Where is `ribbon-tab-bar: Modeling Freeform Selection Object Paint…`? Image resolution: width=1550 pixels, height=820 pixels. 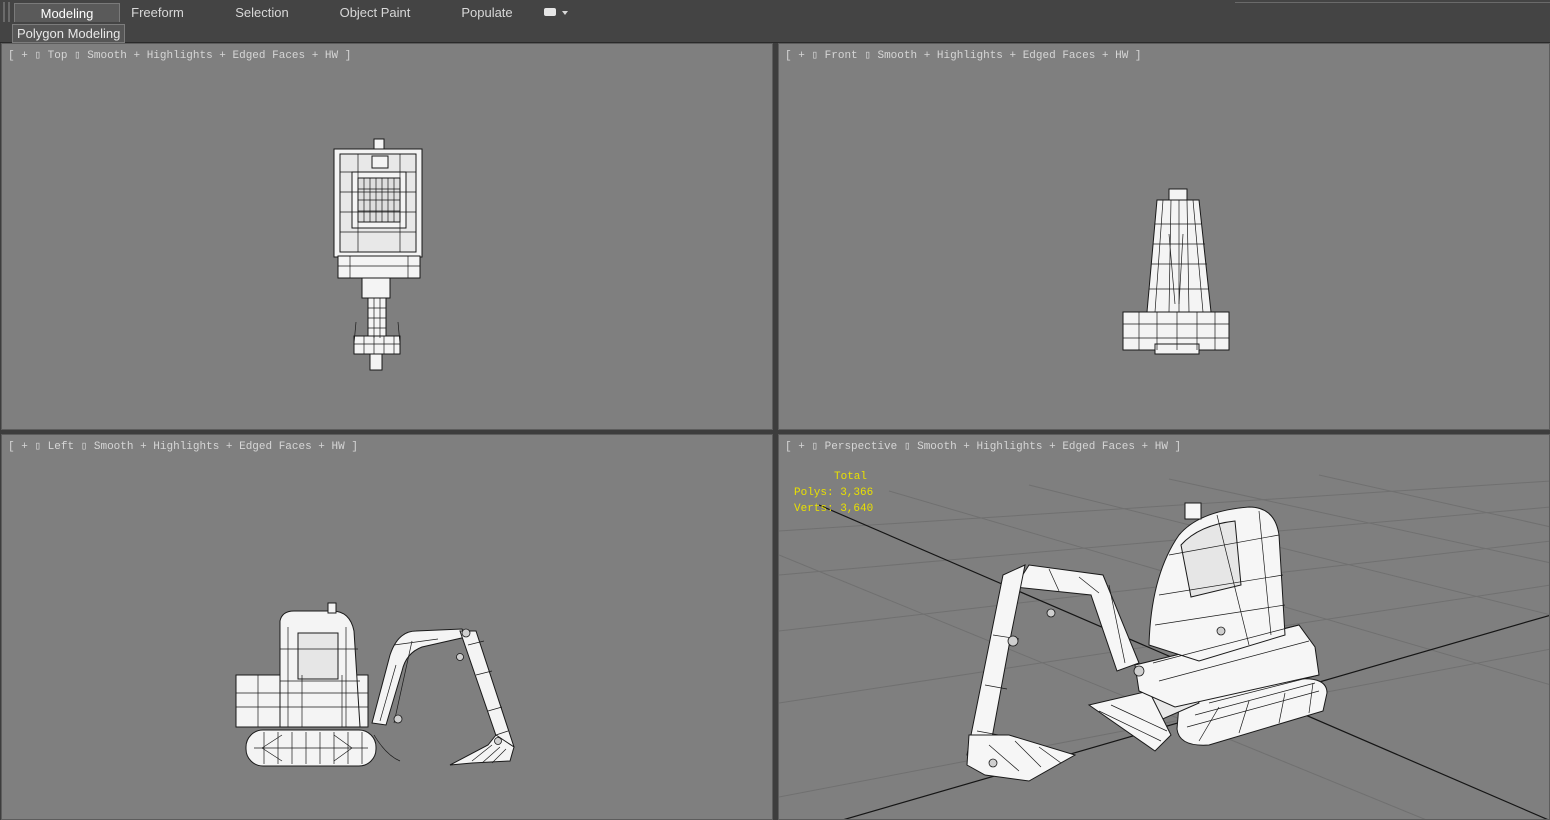
ribbon-tab-bar: Modeling Freeform Selection Object Paint… is located at coordinates (775, 12).